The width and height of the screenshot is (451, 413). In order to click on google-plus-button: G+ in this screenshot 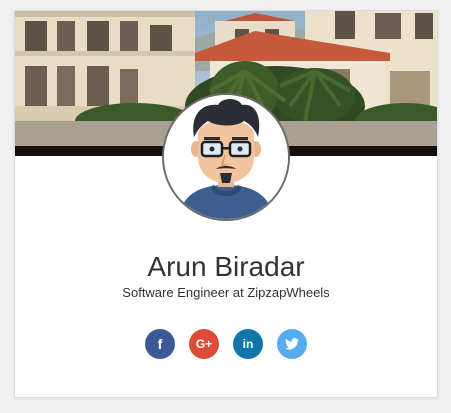, I will do `click(204, 344)`.